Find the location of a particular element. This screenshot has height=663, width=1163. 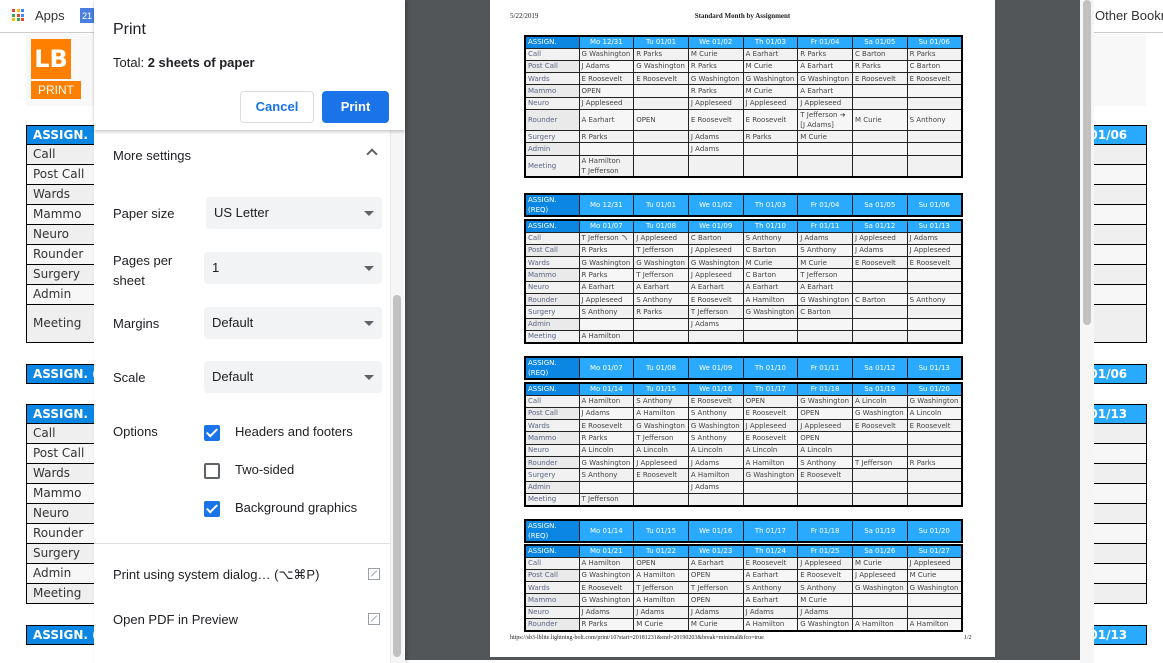

day-header: Mo 01/14 is located at coordinates (606, 389).